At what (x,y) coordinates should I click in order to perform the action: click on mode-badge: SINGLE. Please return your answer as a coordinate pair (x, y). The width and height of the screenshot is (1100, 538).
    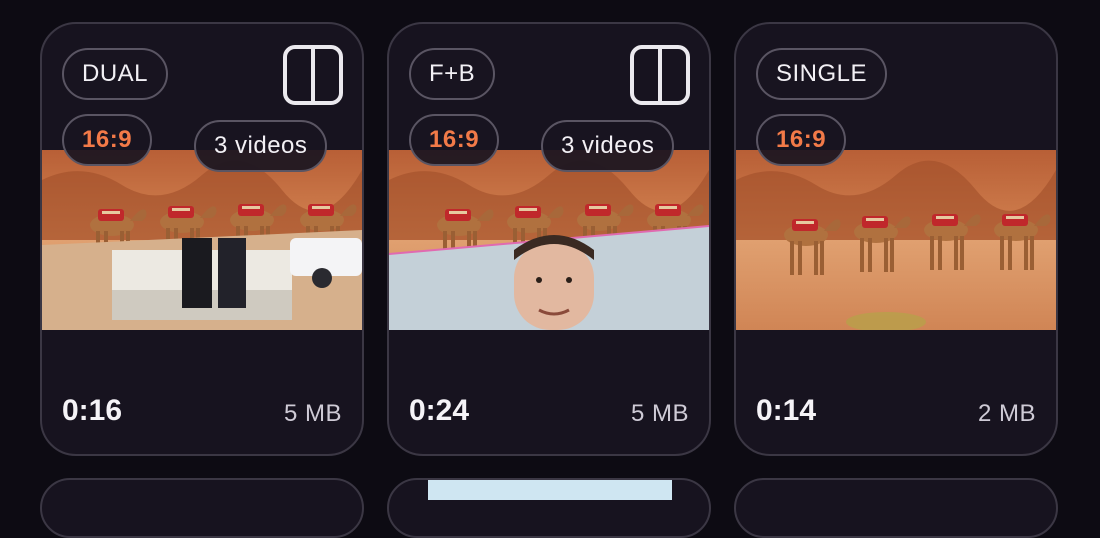
    Looking at the image, I should click on (822, 74).